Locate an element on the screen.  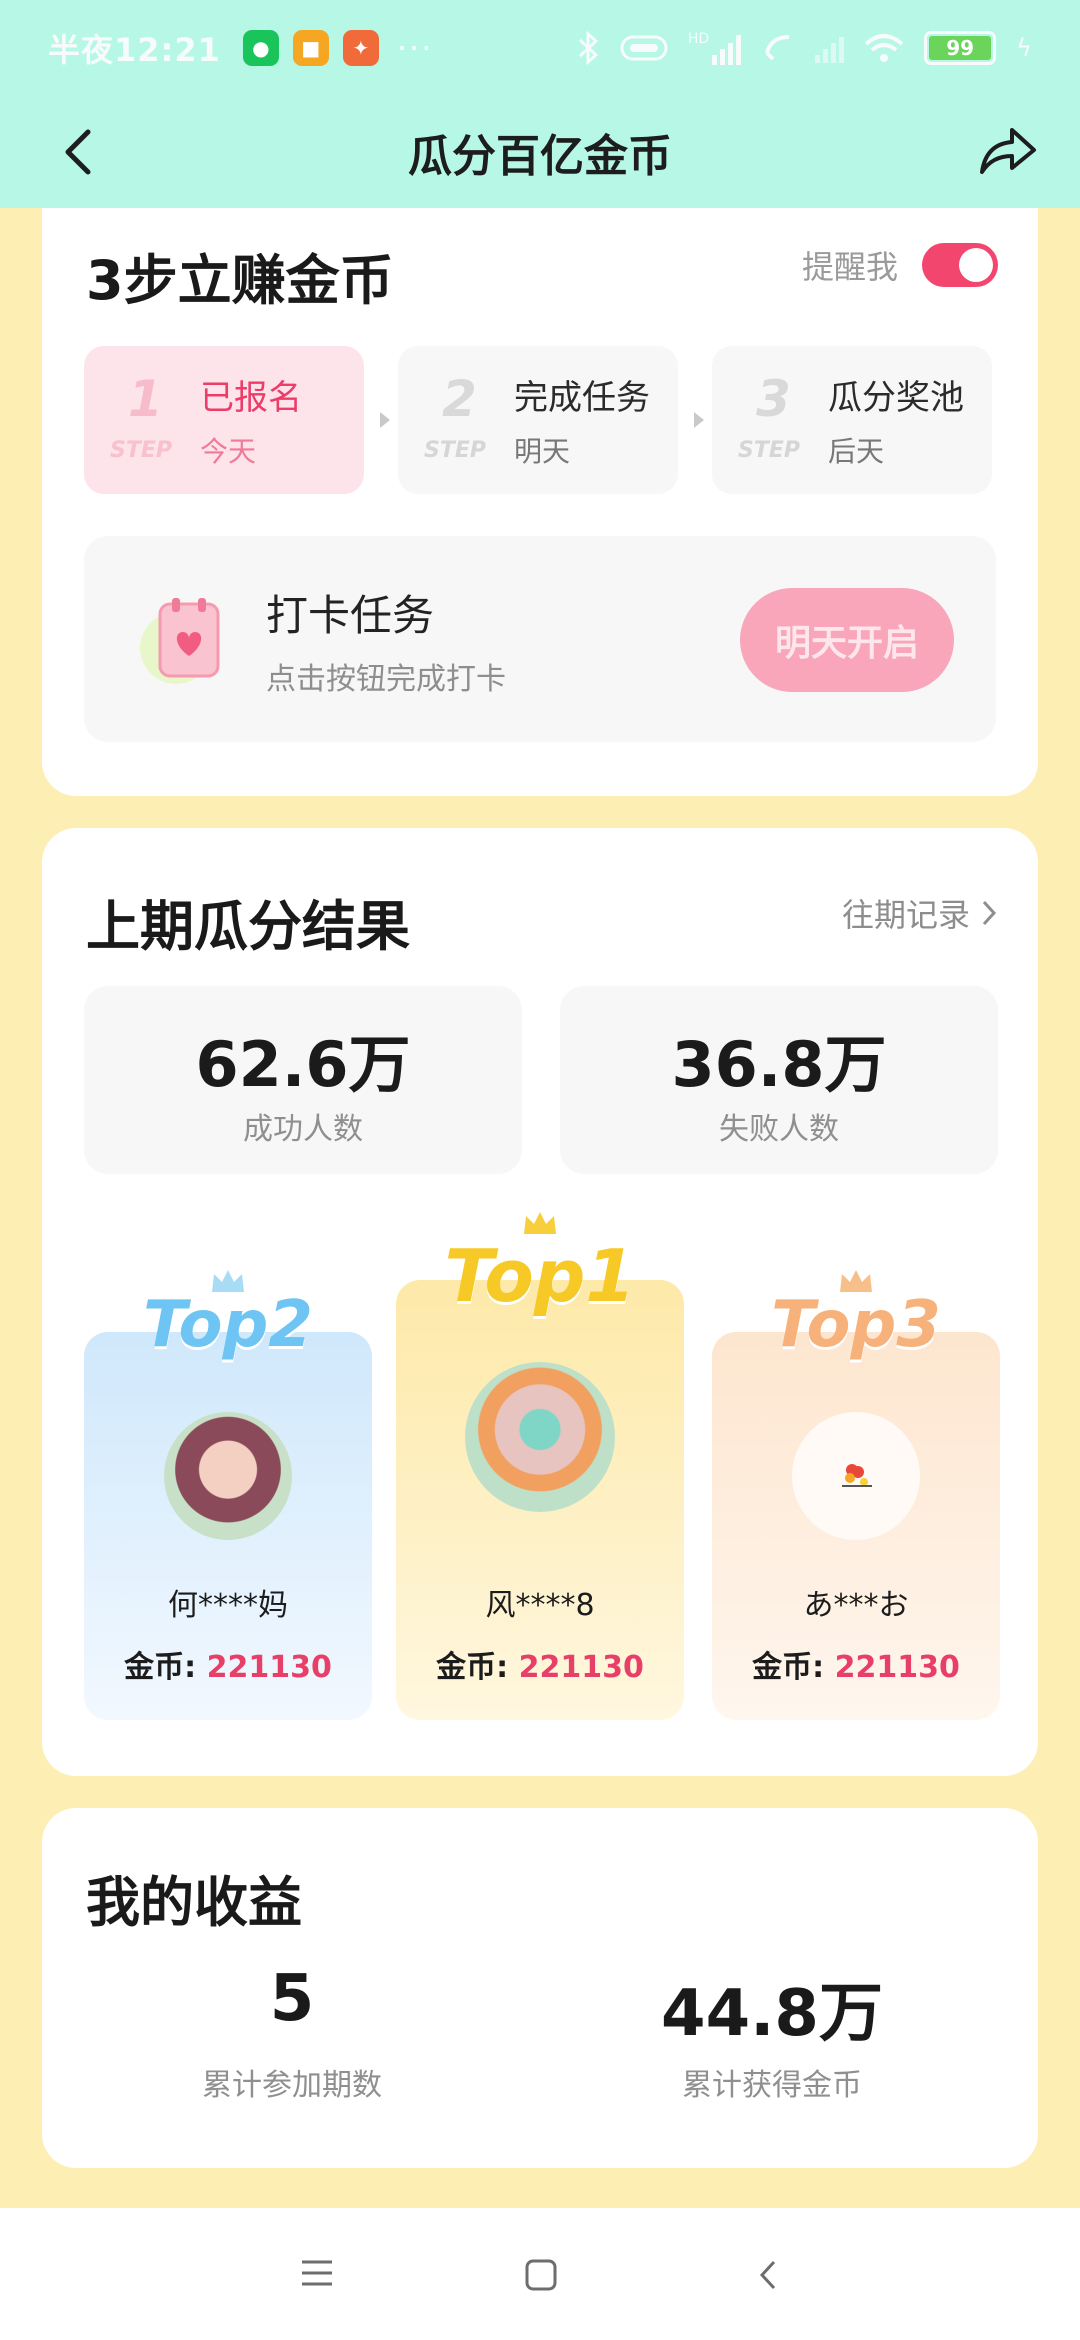
menu-icon is located at coordinates (317, 2273).